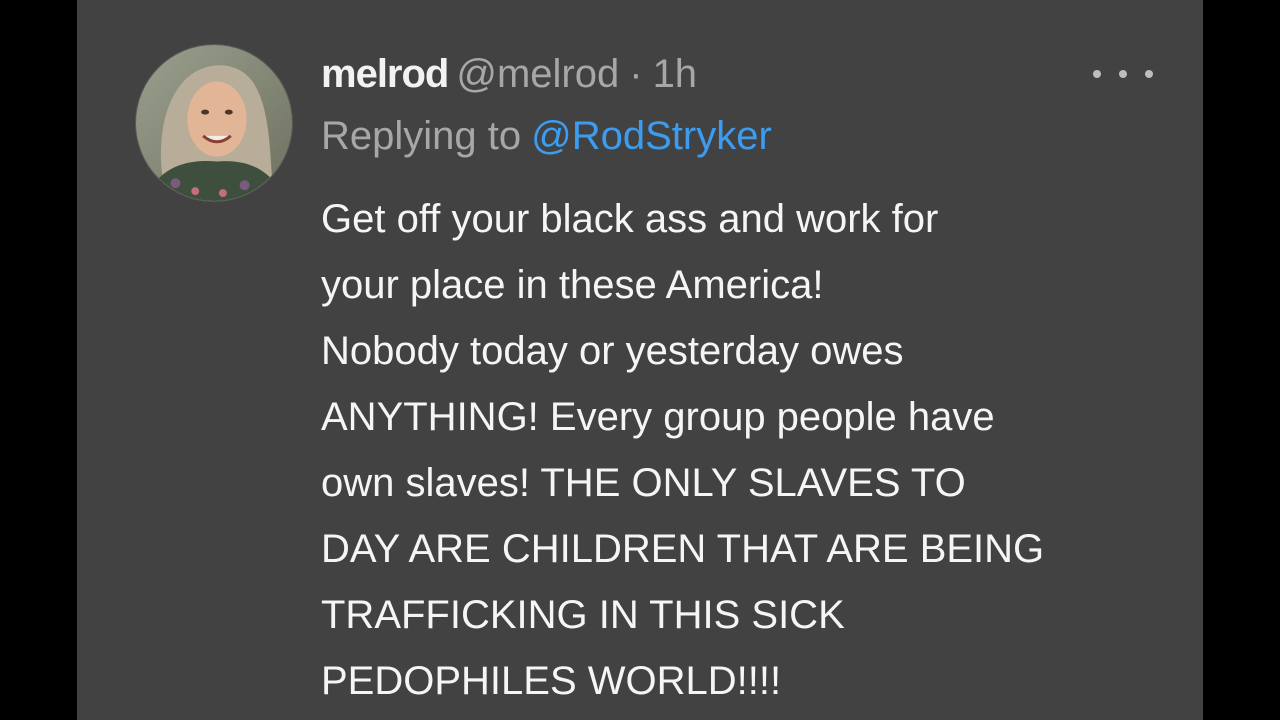 The image size is (1280, 720). I want to click on tweet-header: melrod @melrod · 1h, so click(509, 74).